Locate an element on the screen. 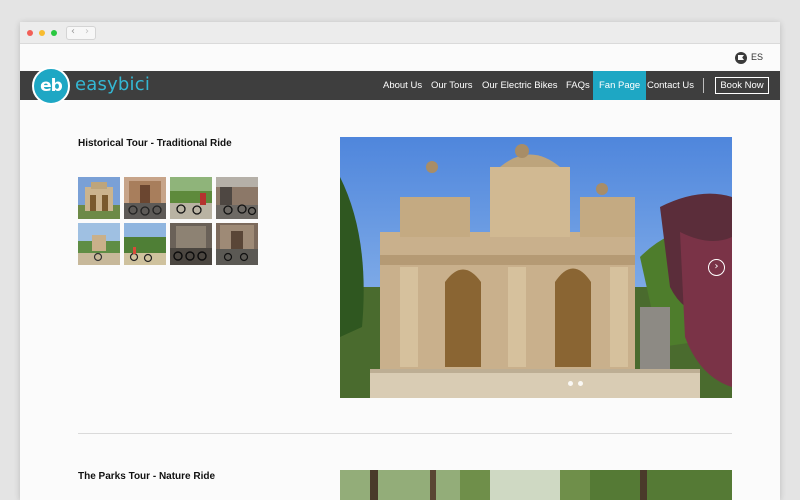 The width and height of the screenshot is (800, 500). next-slide-button: › is located at coordinates (716, 267).